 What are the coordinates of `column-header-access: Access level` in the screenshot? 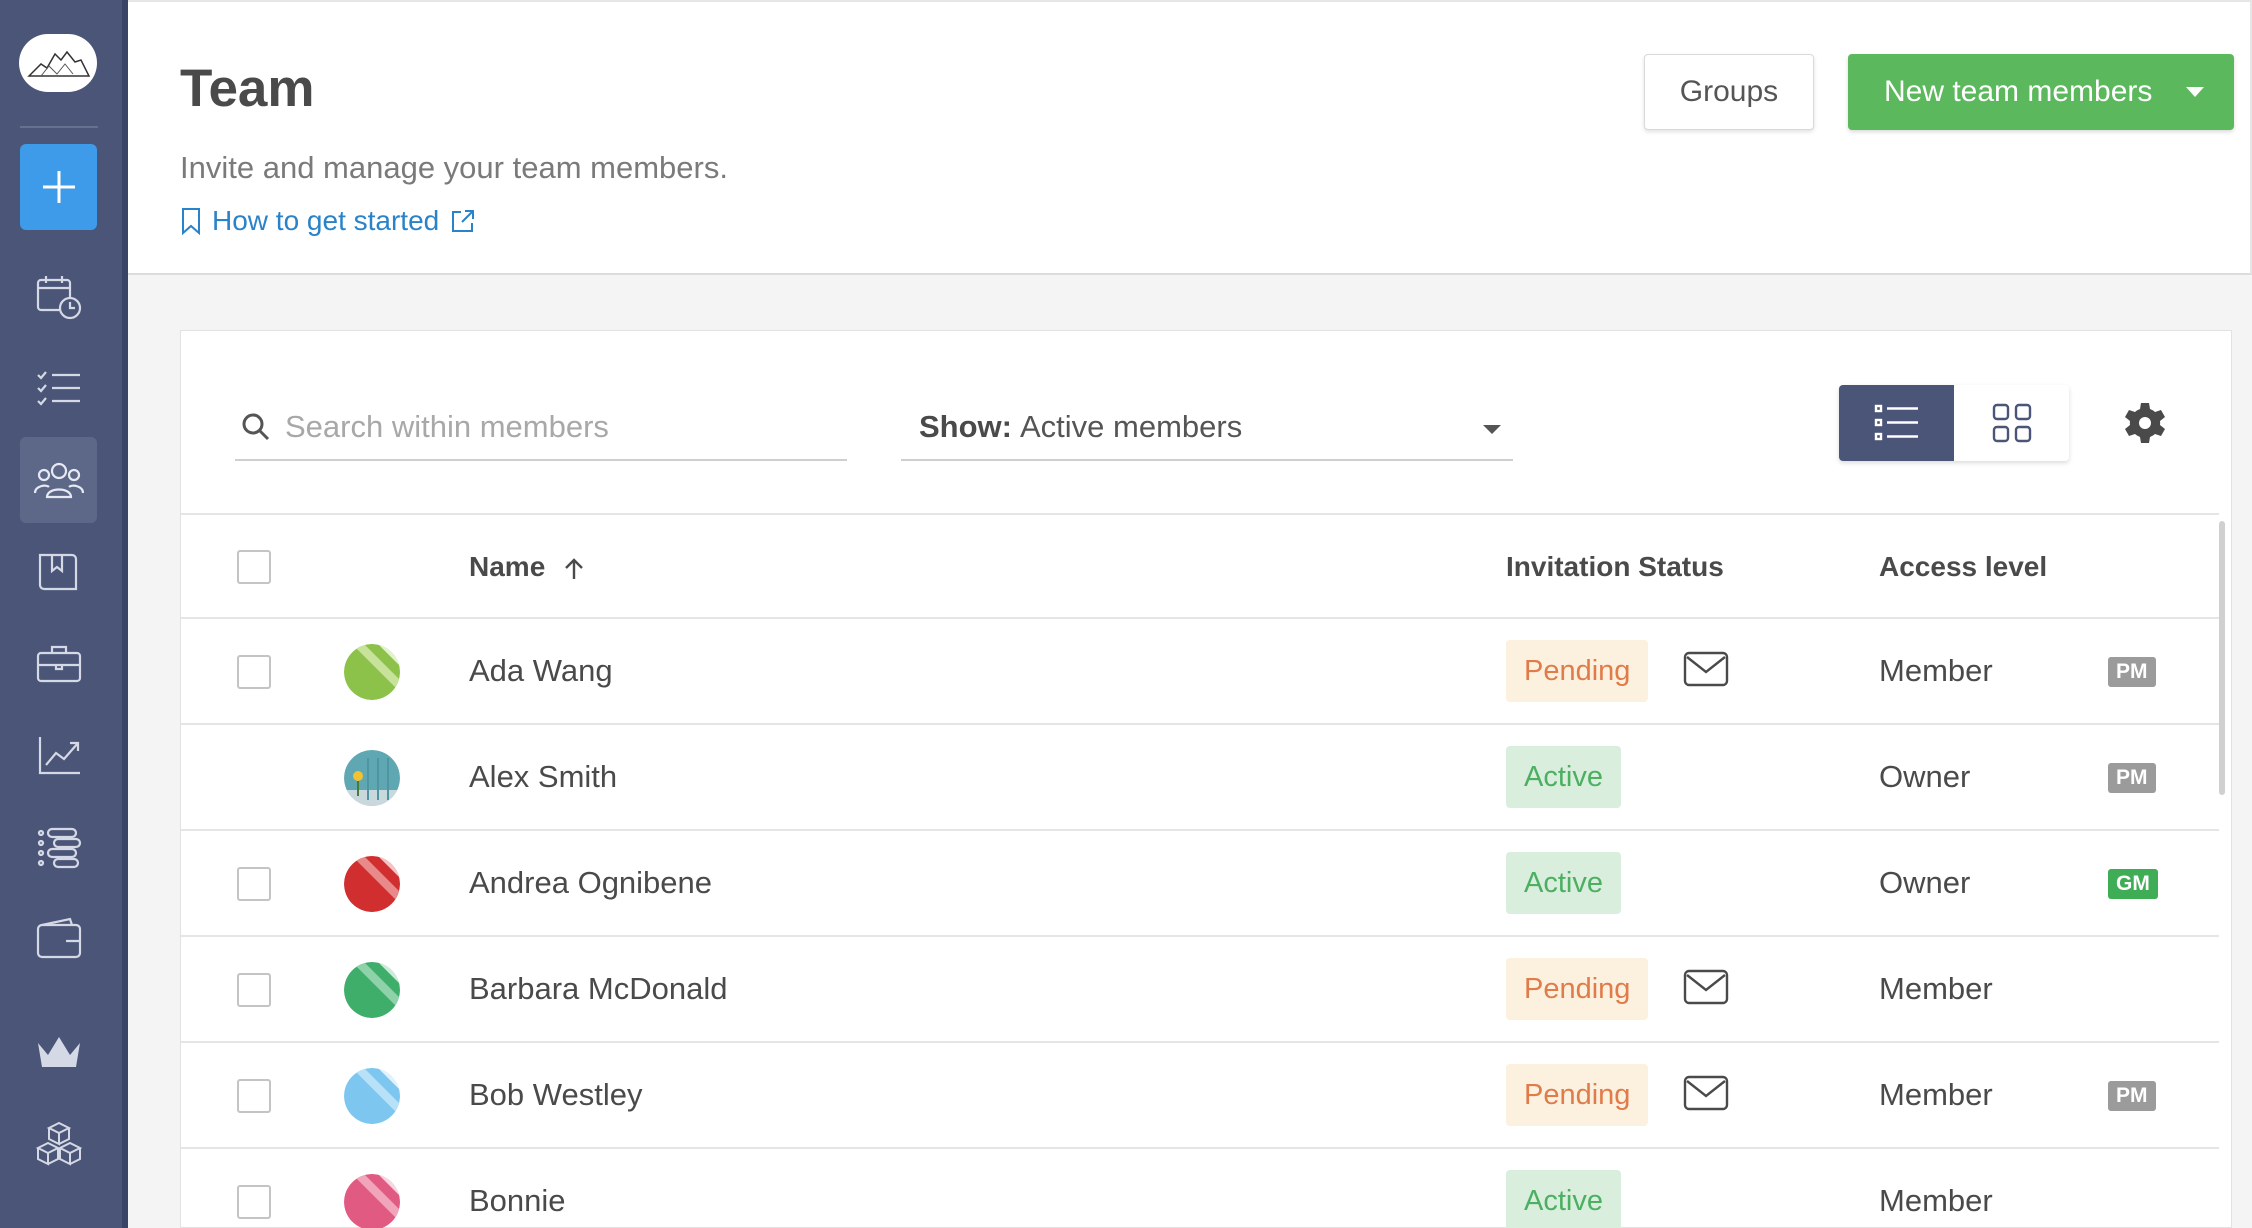 It's located at (1963, 567).